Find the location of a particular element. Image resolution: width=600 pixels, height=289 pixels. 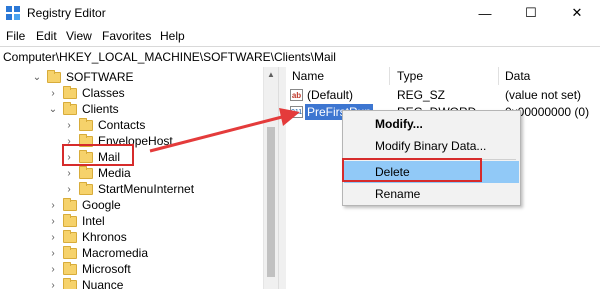

tree-item-classes: › Classes is located at coordinates (86, 93).